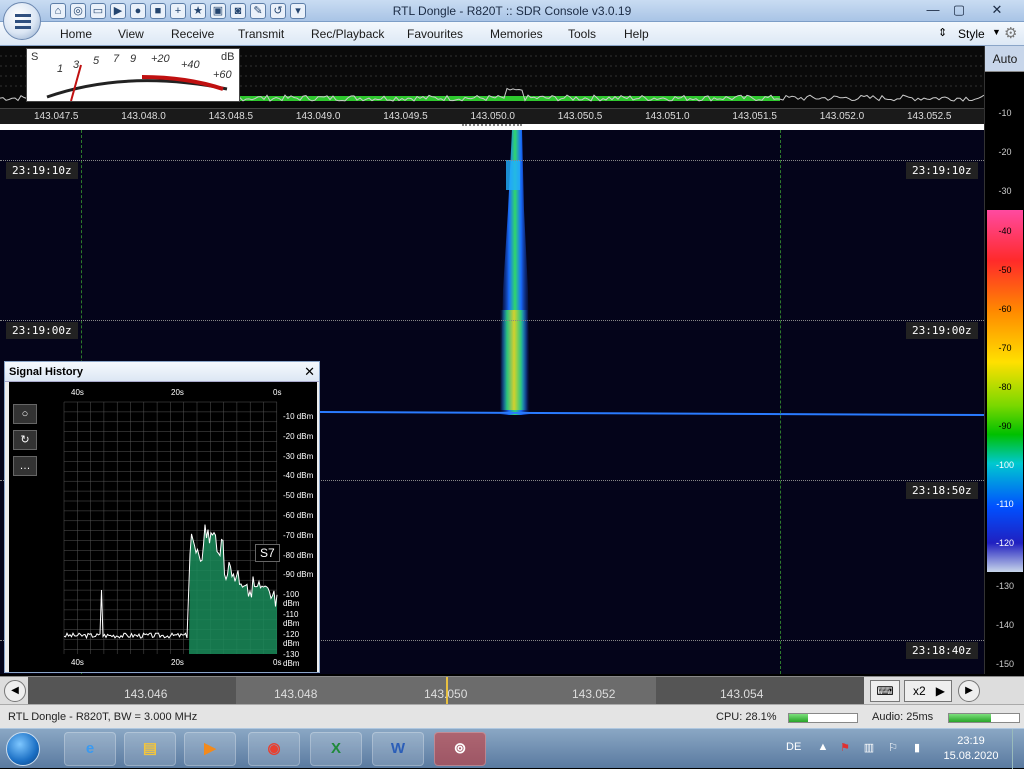  Describe the element at coordinates (298, 456) in the screenshot. I see `dbm-label: -30 dBm` at that location.